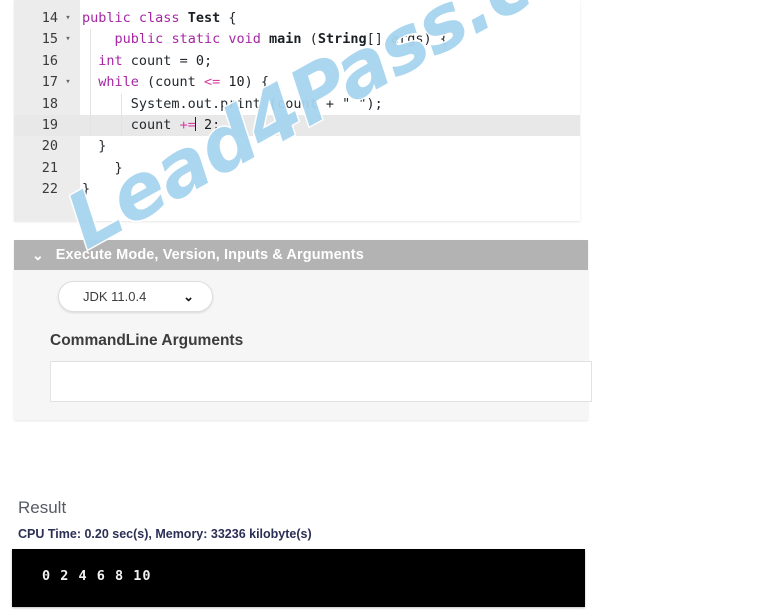 The height and width of the screenshot is (615, 782). Describe the element at coordinates (155, 60) in the screenshot. I see `code-text: int count = 0;` at that location.